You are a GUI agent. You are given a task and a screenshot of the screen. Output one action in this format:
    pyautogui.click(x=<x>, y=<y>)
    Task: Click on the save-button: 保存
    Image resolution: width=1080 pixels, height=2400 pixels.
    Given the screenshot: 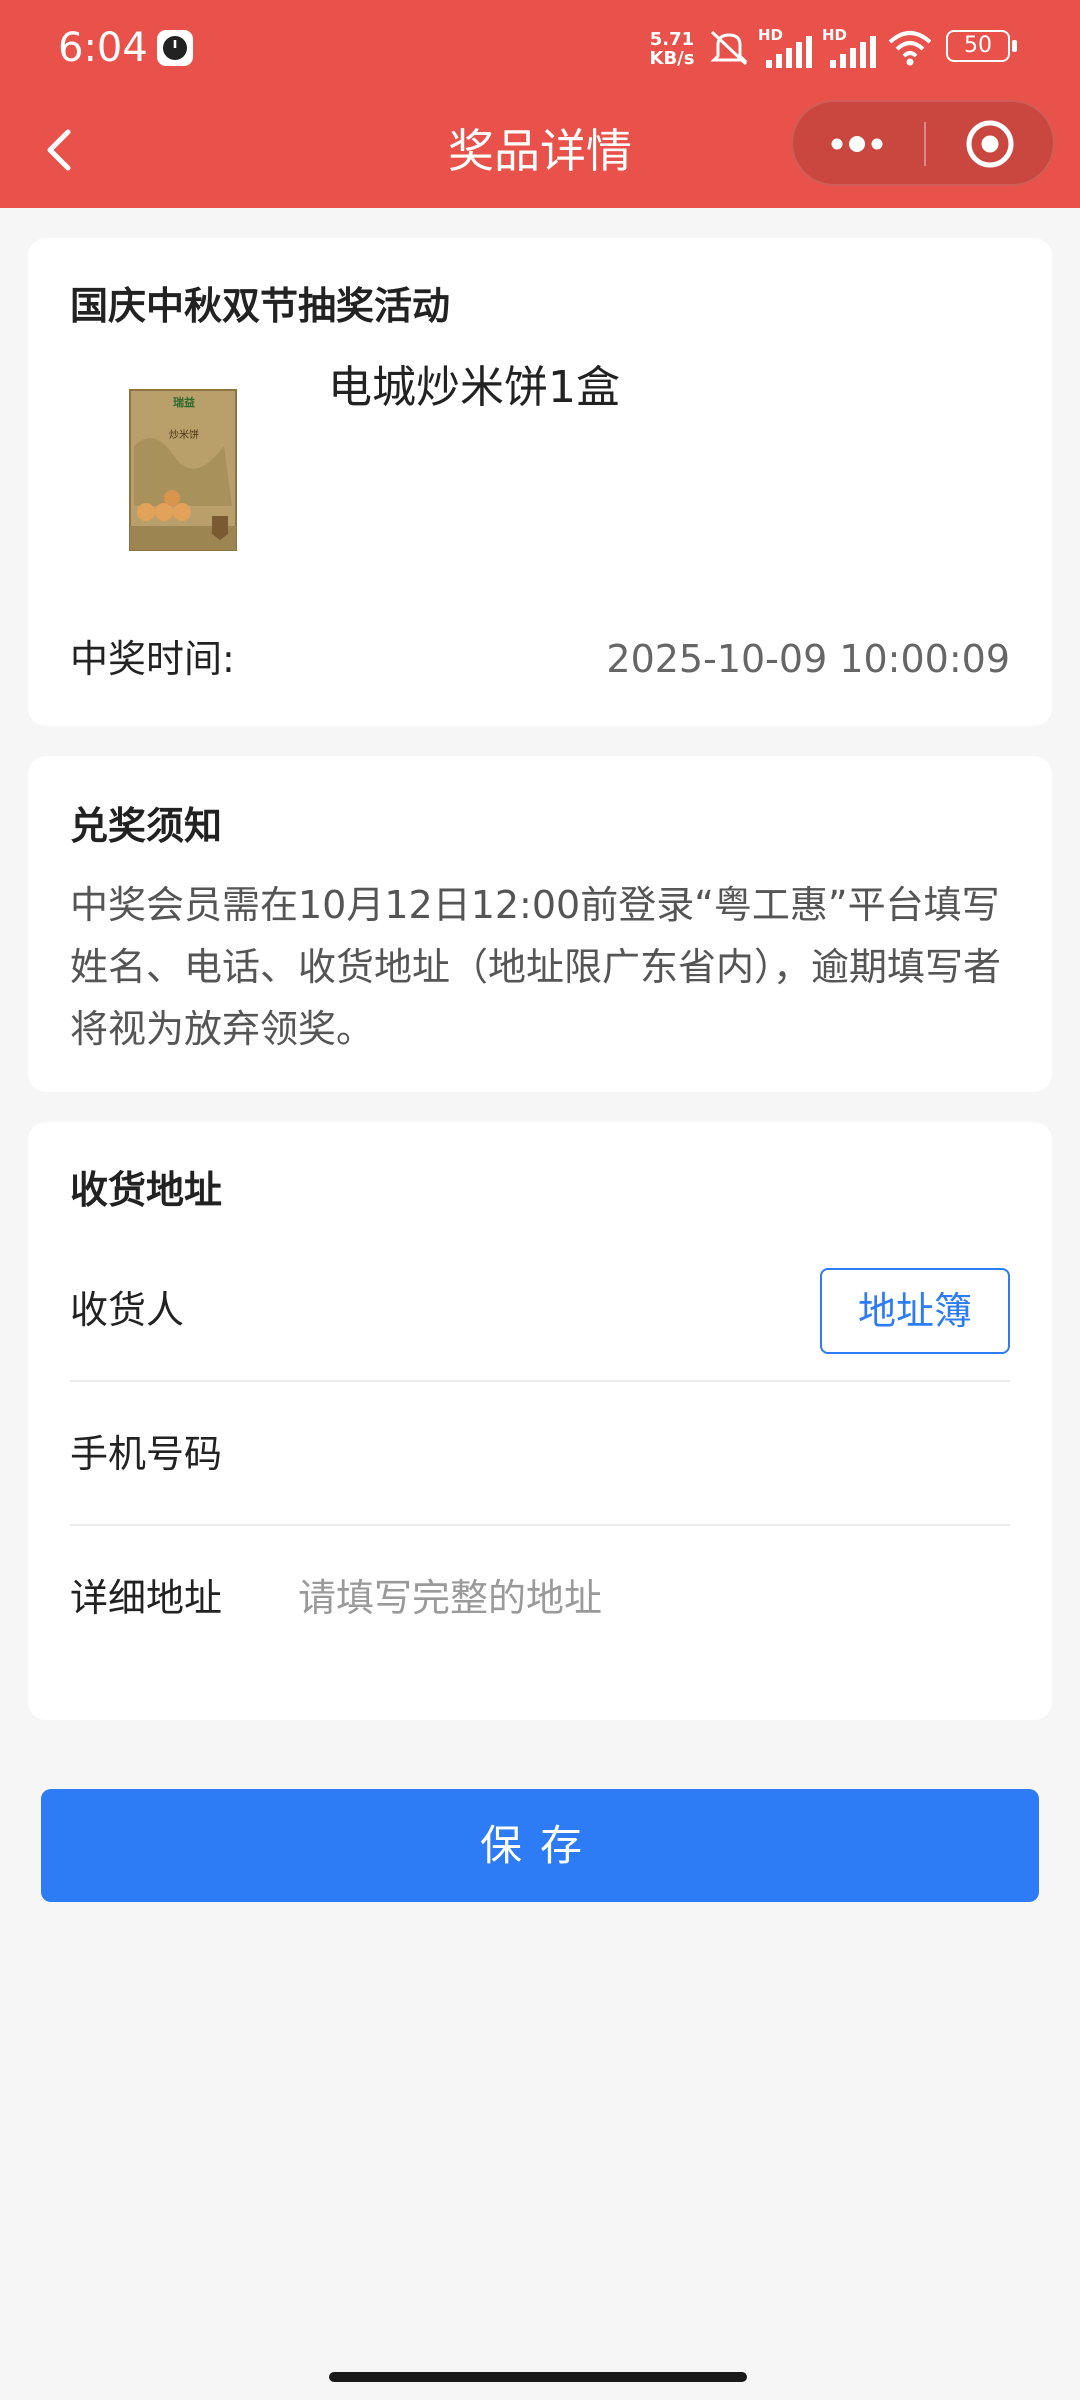 What is the action you would take?
    pyautogui.click(x=540, y=1845)
    